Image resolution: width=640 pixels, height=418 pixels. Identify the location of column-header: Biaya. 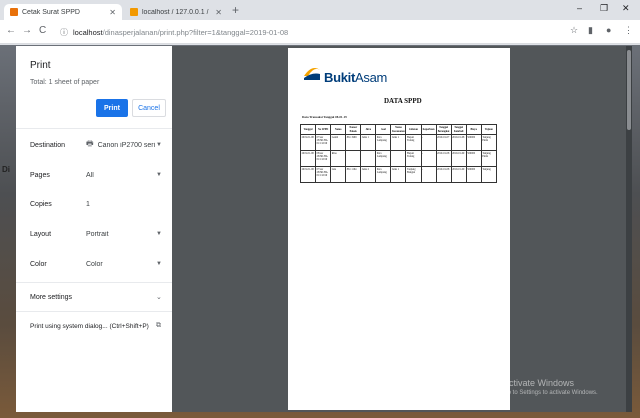
(473, 129).